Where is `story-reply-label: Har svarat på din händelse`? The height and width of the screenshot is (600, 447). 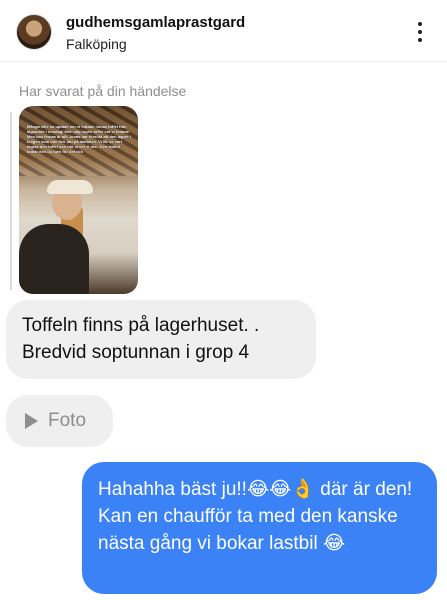 story-reply-label: Har svarat på din händelse is located at coordinates (103, 91).